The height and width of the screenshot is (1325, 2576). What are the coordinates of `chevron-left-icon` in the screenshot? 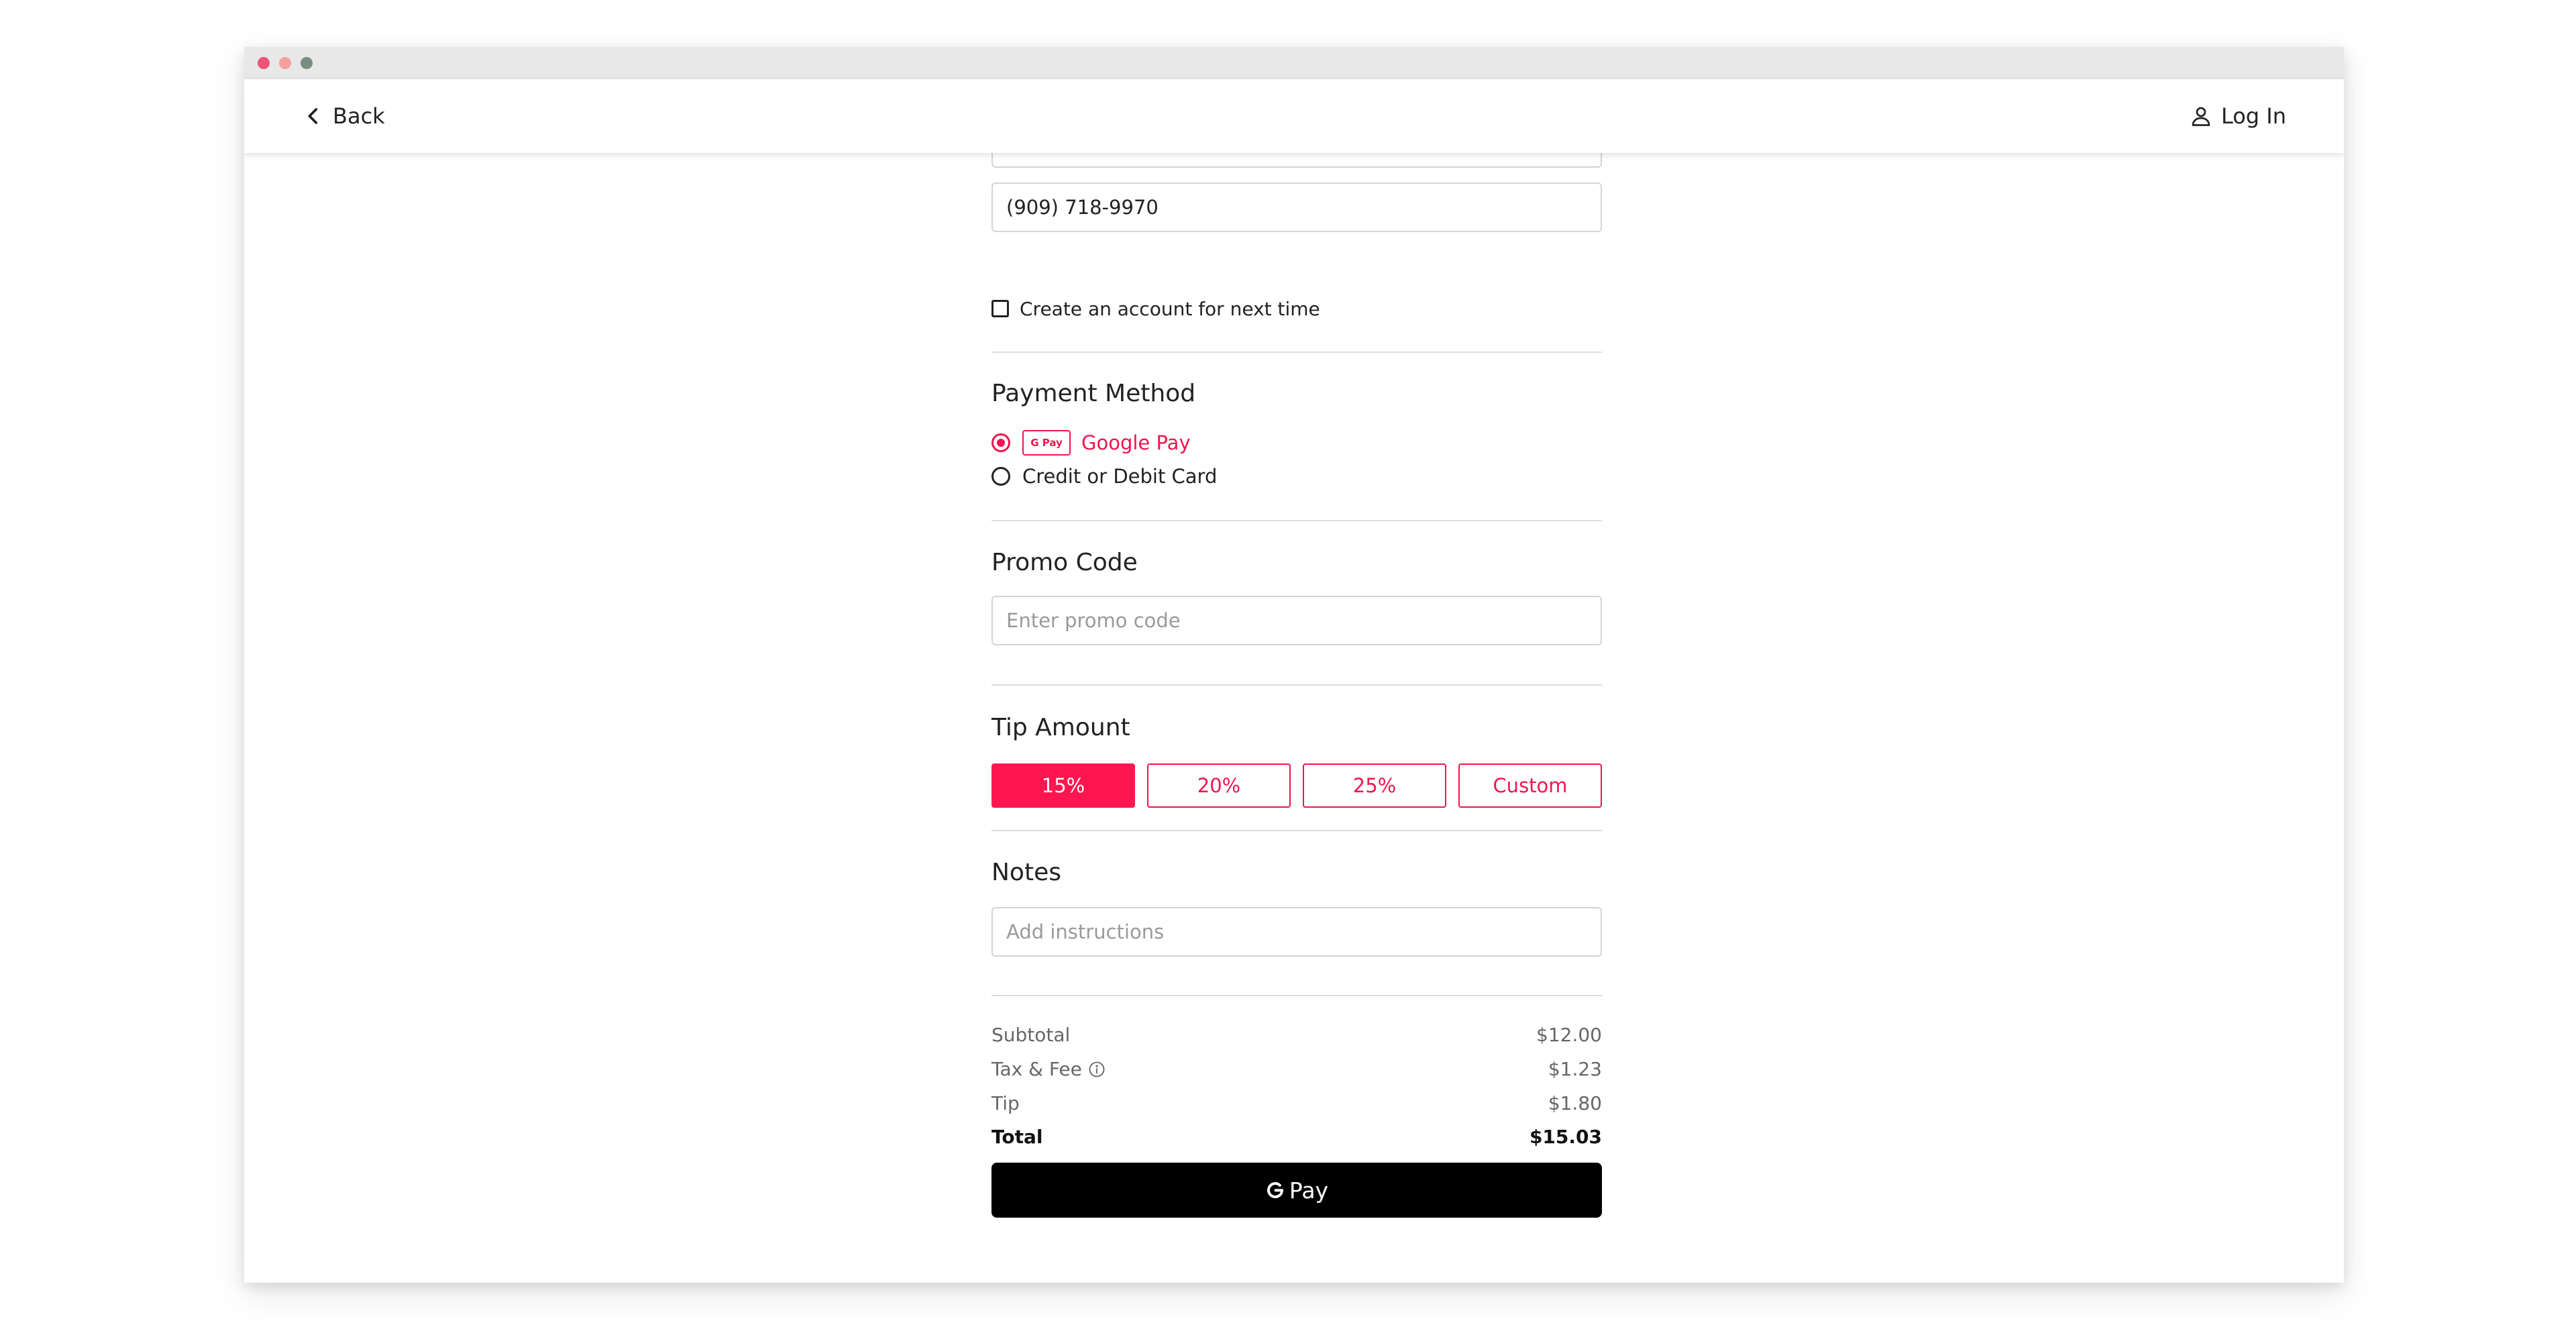 It's located at (313, 116).